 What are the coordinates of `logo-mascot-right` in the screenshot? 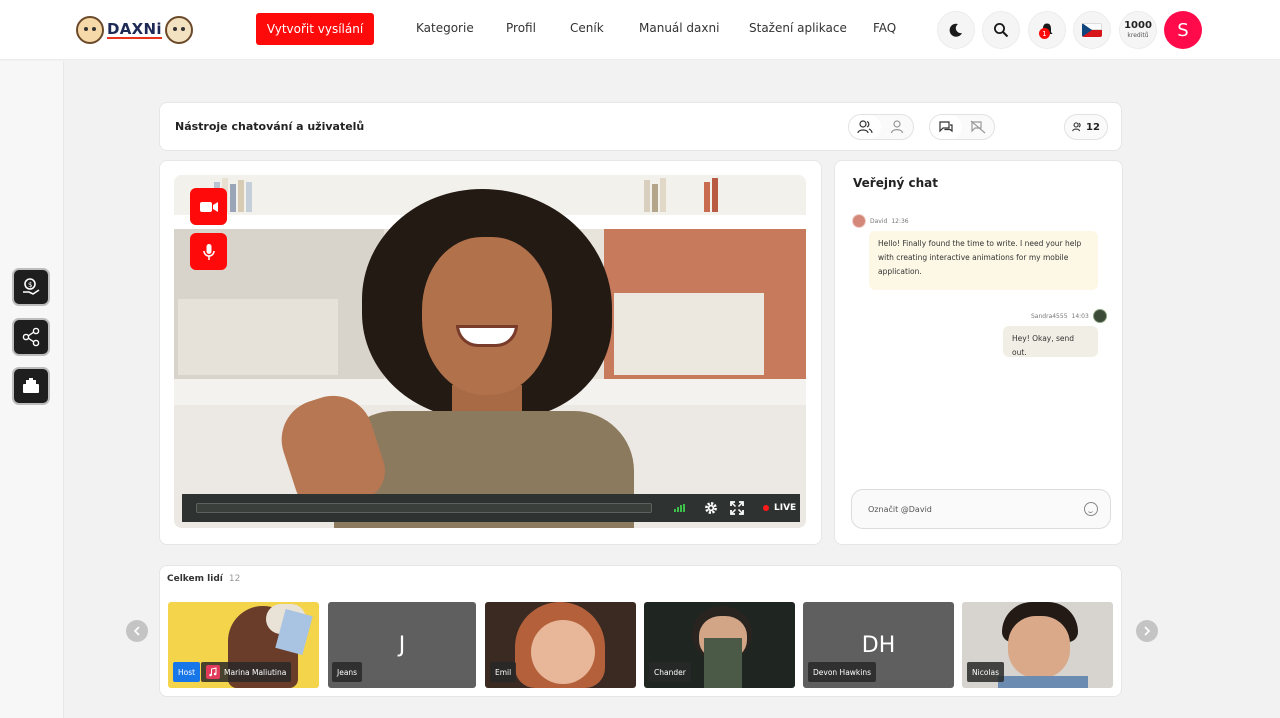 It's located at (178, 30).